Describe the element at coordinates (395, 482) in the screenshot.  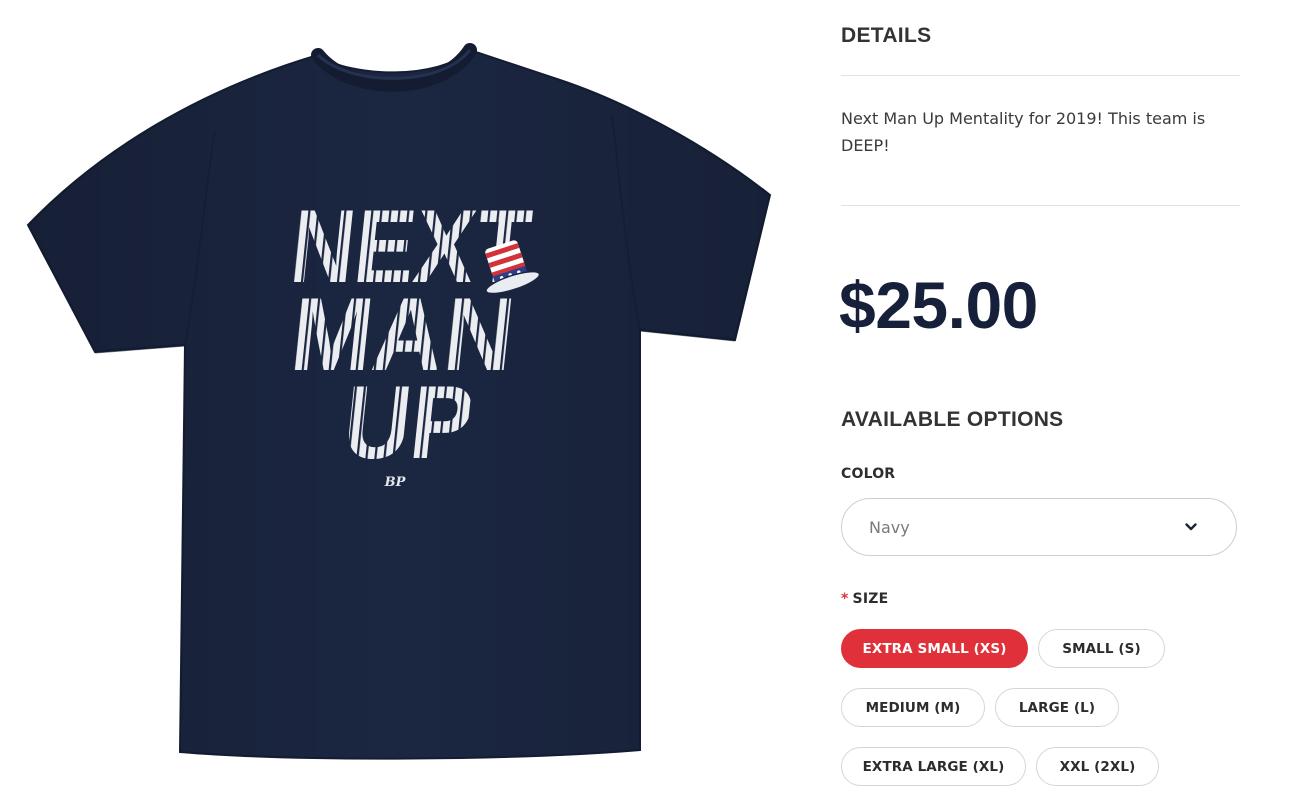
I see `shirt-logo: BP` at that location.